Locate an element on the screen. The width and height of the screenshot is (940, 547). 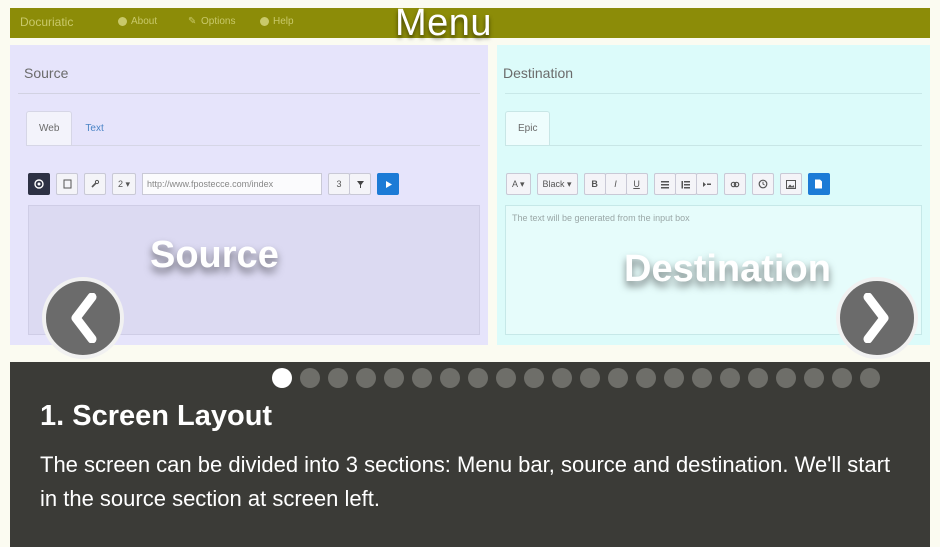
count-field: 3 is located at coordinates (339, 184).